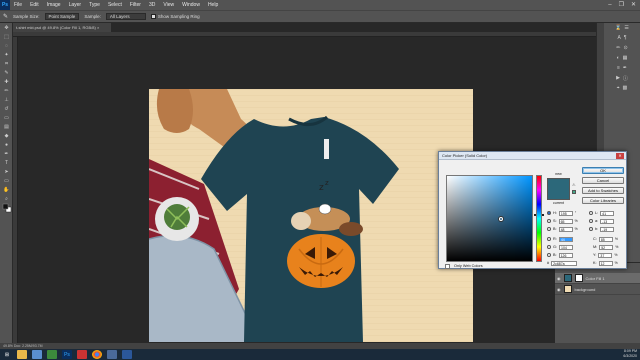 The height and width of the screenshot is (360, 640). I want to click on black-input: 12, so click(605, 263).